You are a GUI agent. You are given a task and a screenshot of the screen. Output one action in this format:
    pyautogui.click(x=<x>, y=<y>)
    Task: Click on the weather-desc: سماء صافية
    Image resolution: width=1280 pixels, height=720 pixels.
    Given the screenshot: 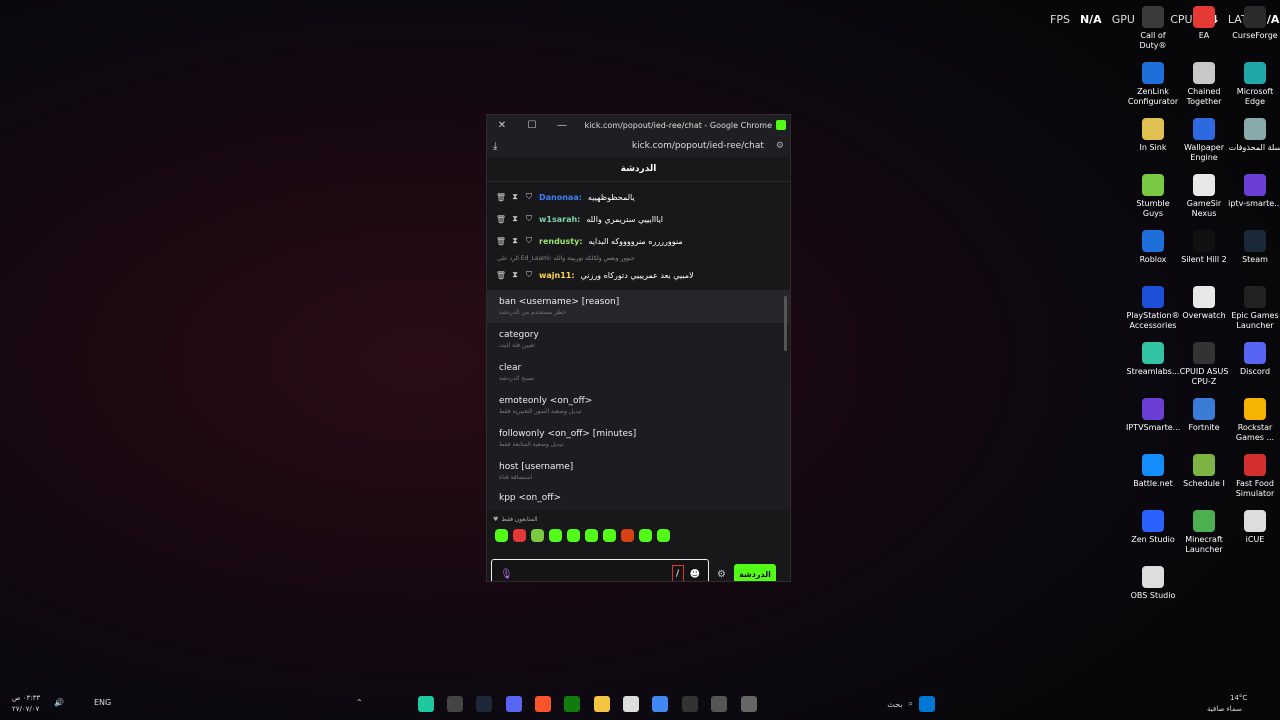 What is the action you would take?
    pyautogui.click(x=1224, y=709)
    